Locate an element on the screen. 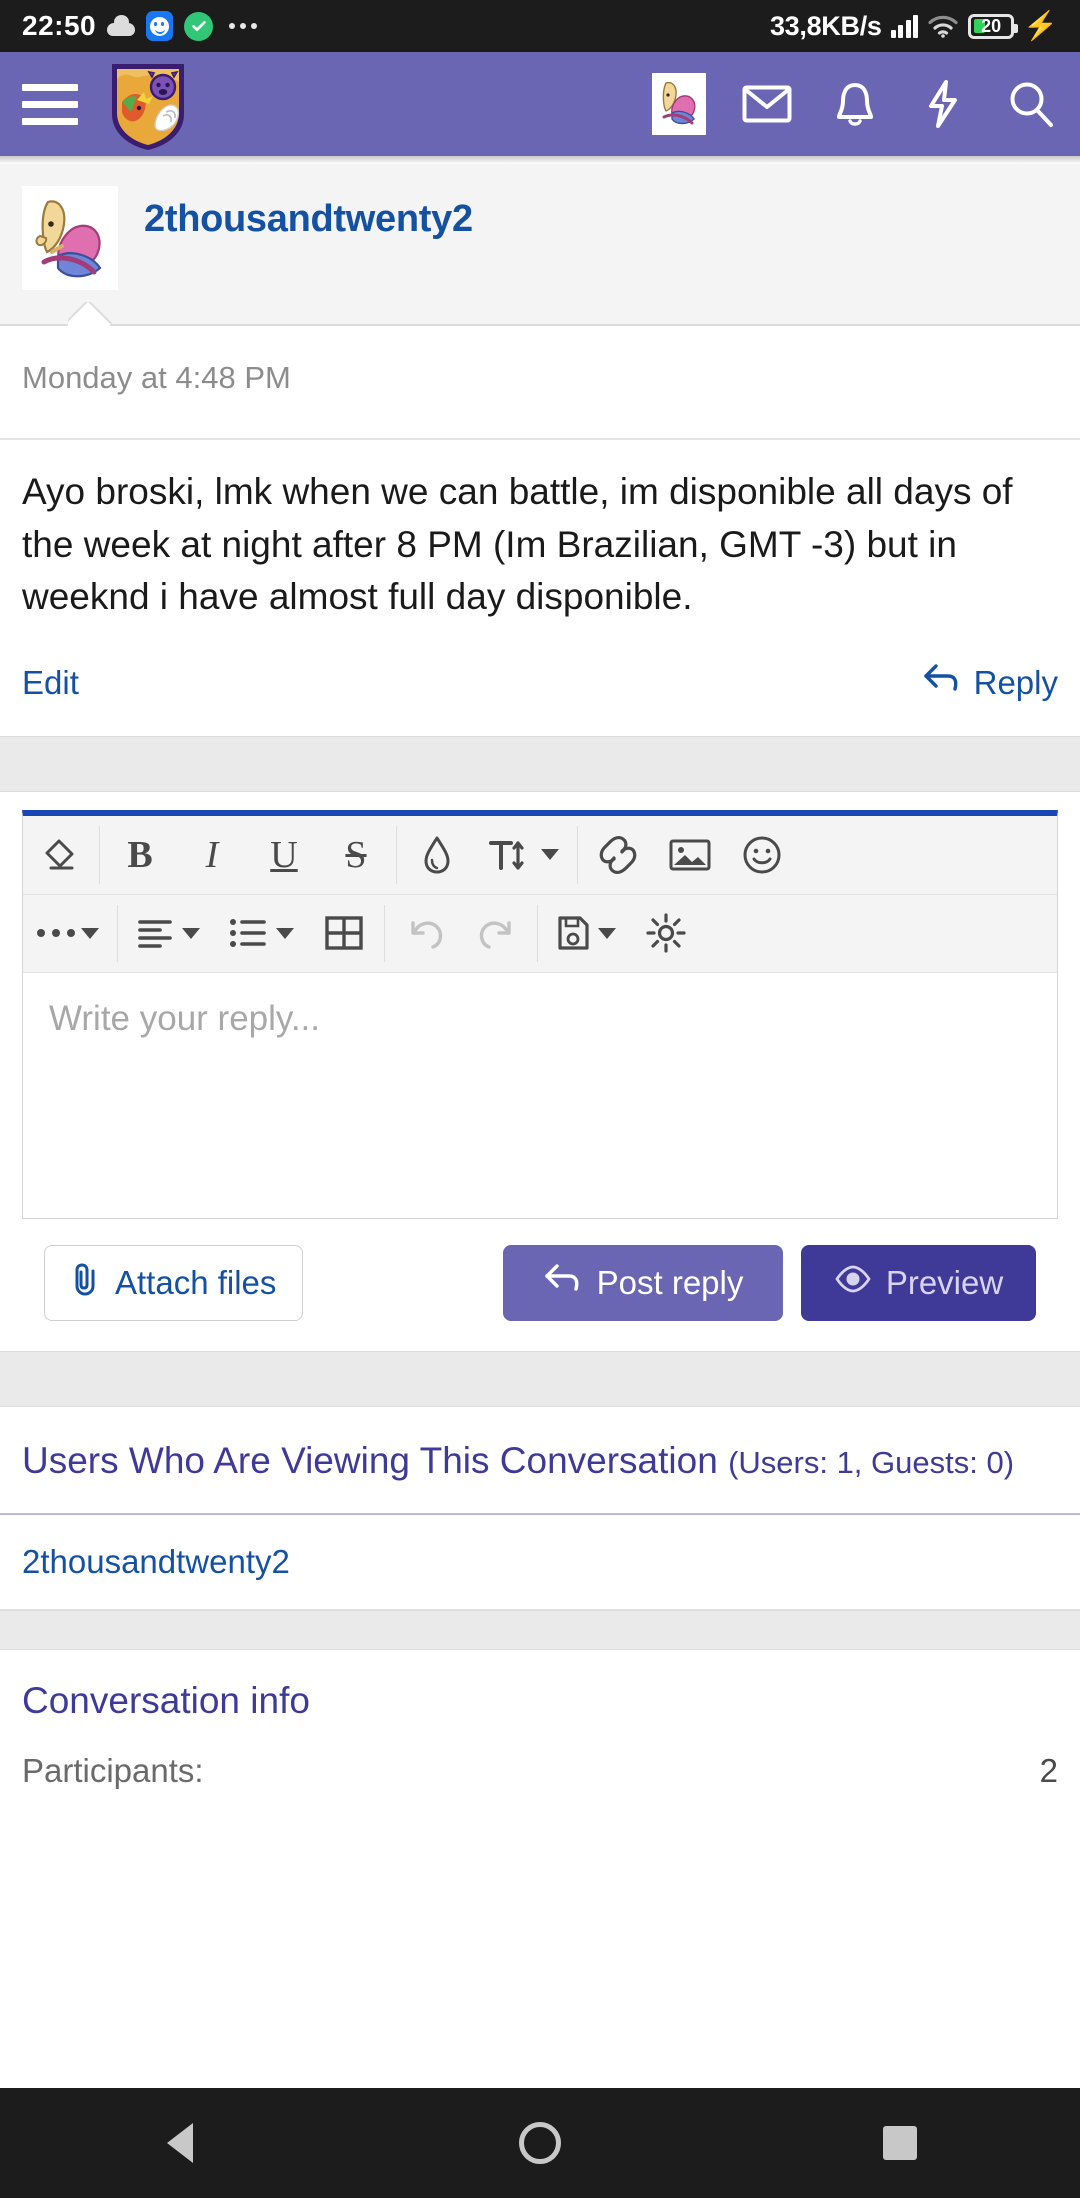  post-actions: Edit Reply is located at coordinates (540, 685).